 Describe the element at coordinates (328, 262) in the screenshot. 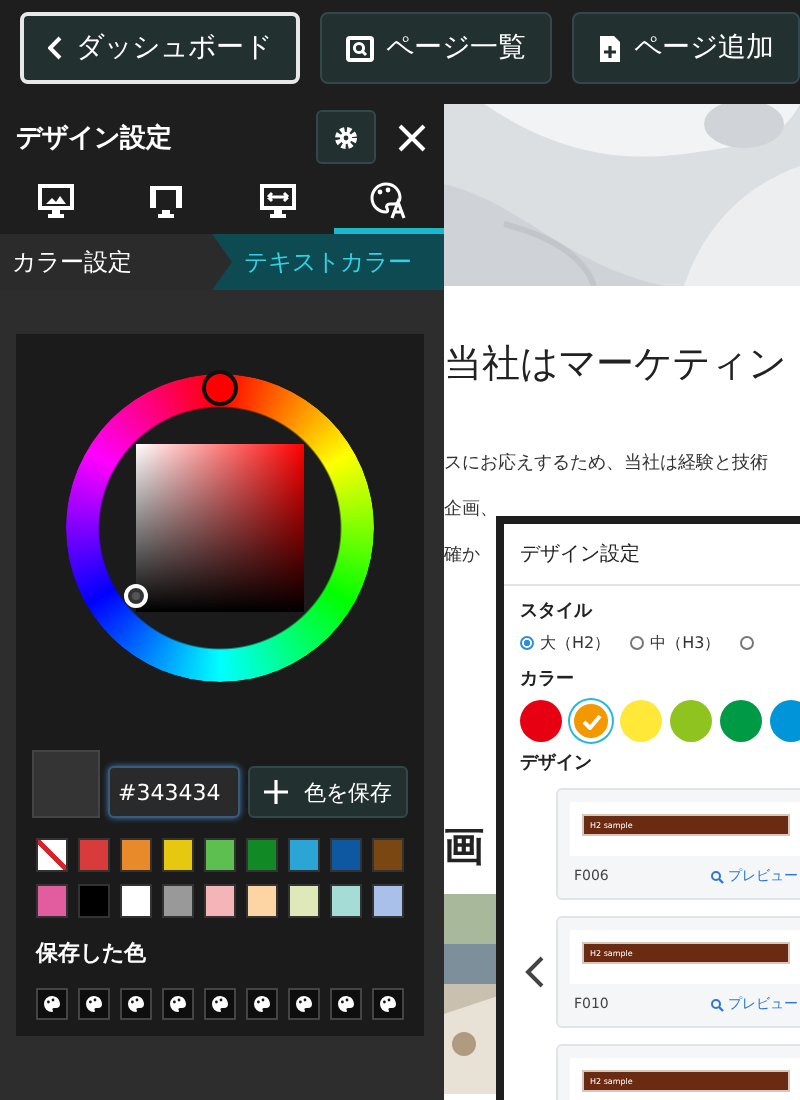

I see `step-tab: テキストカラー` at that location.